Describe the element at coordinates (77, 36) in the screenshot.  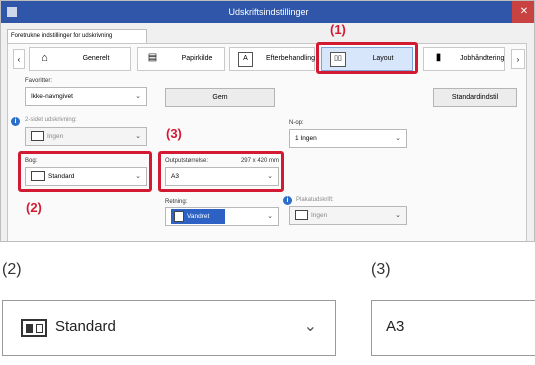
I see `tab-preferences: Foretrukne indstillinger for udskrivning` at that location.